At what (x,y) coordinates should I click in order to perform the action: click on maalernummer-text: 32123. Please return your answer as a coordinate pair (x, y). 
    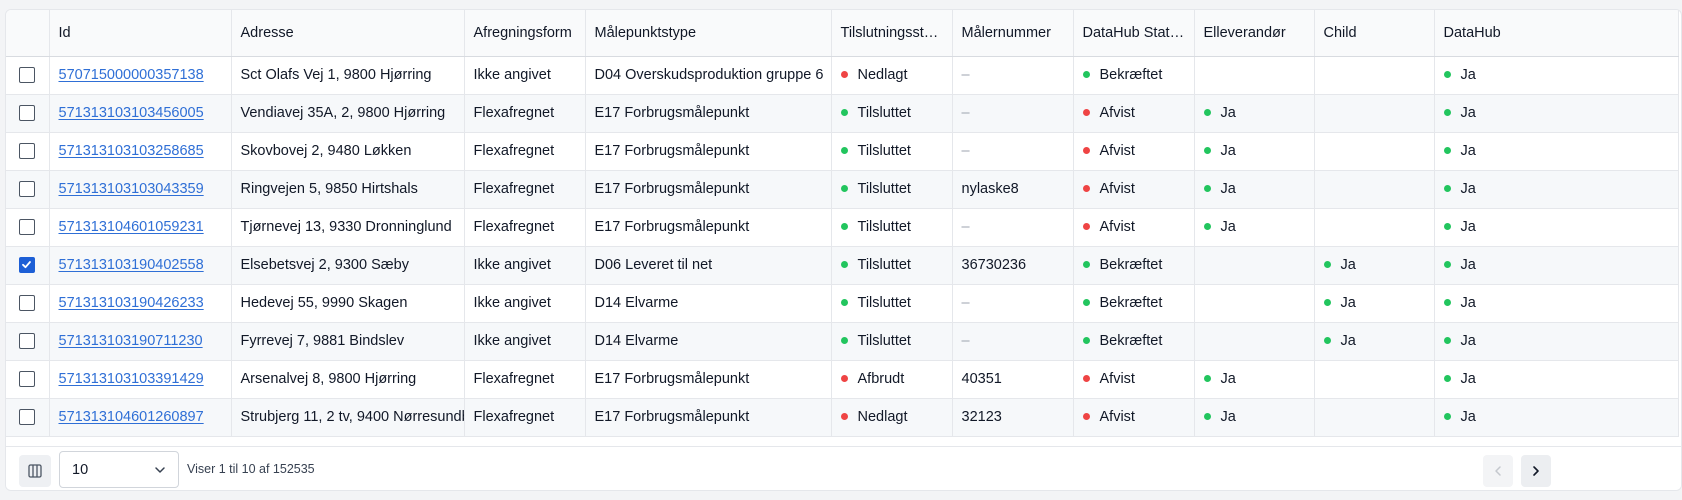
    Looking at the image, I should click on (981, 417).